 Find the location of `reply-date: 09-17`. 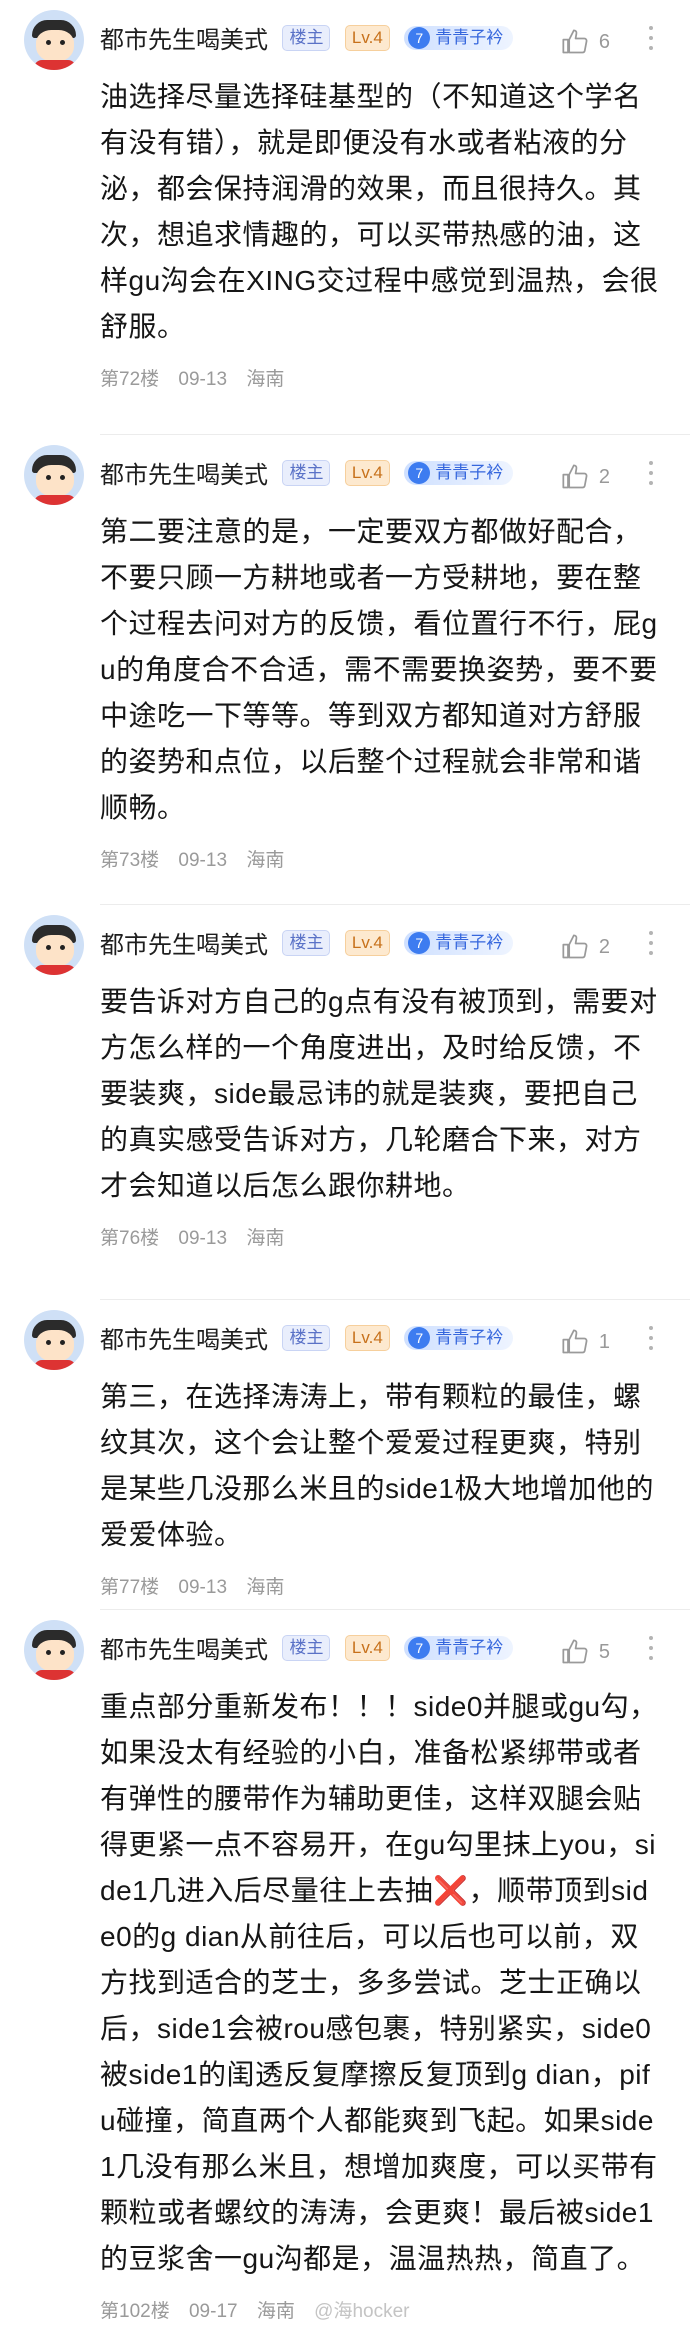

reply-date: 09-17 is located at coordinates (213, 2311).